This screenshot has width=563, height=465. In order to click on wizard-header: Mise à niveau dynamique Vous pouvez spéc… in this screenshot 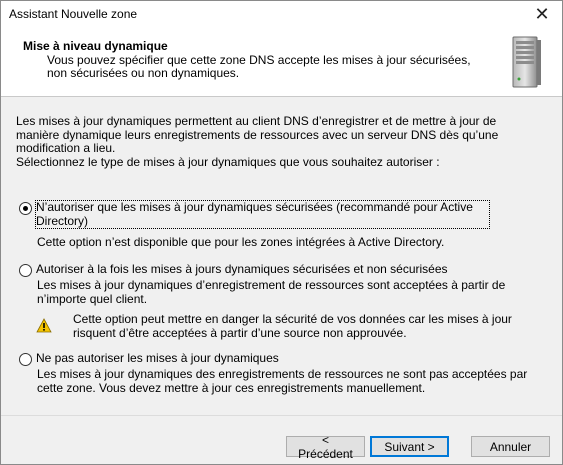, I will do `click(281, 62)`.